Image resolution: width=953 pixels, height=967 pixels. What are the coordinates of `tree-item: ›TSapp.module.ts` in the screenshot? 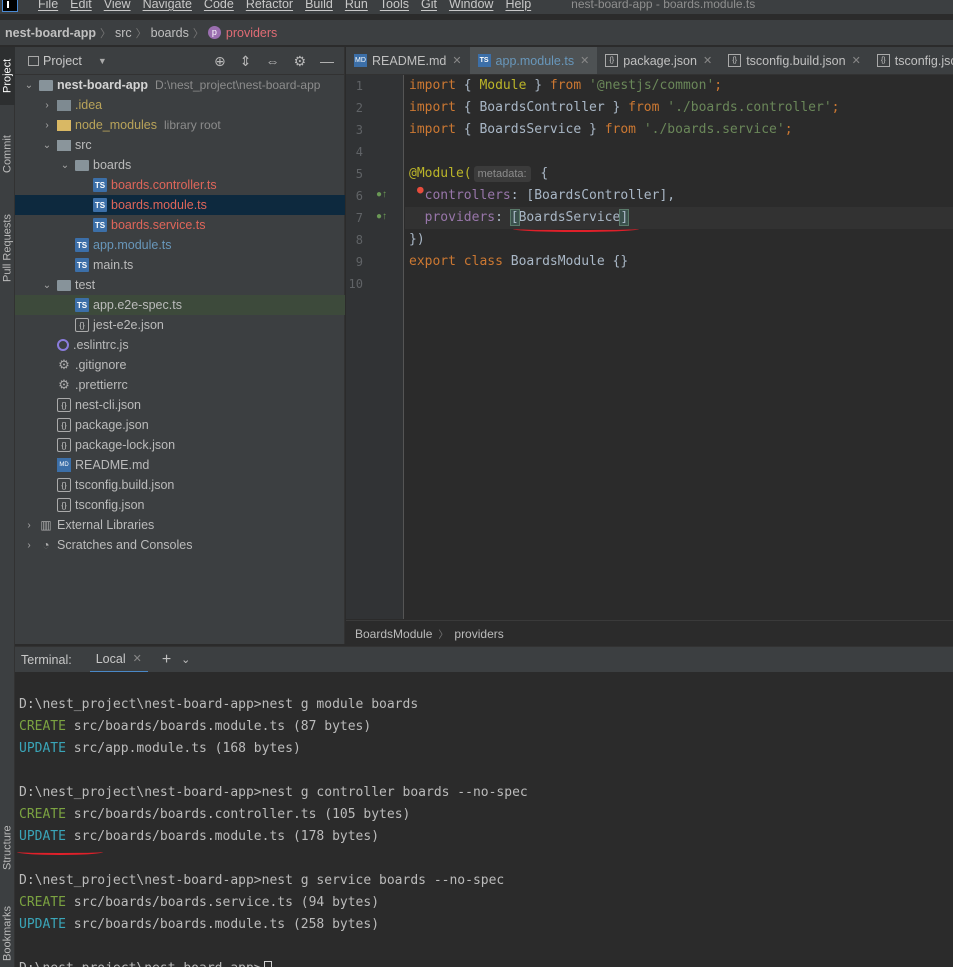 It's located at (180, 245).